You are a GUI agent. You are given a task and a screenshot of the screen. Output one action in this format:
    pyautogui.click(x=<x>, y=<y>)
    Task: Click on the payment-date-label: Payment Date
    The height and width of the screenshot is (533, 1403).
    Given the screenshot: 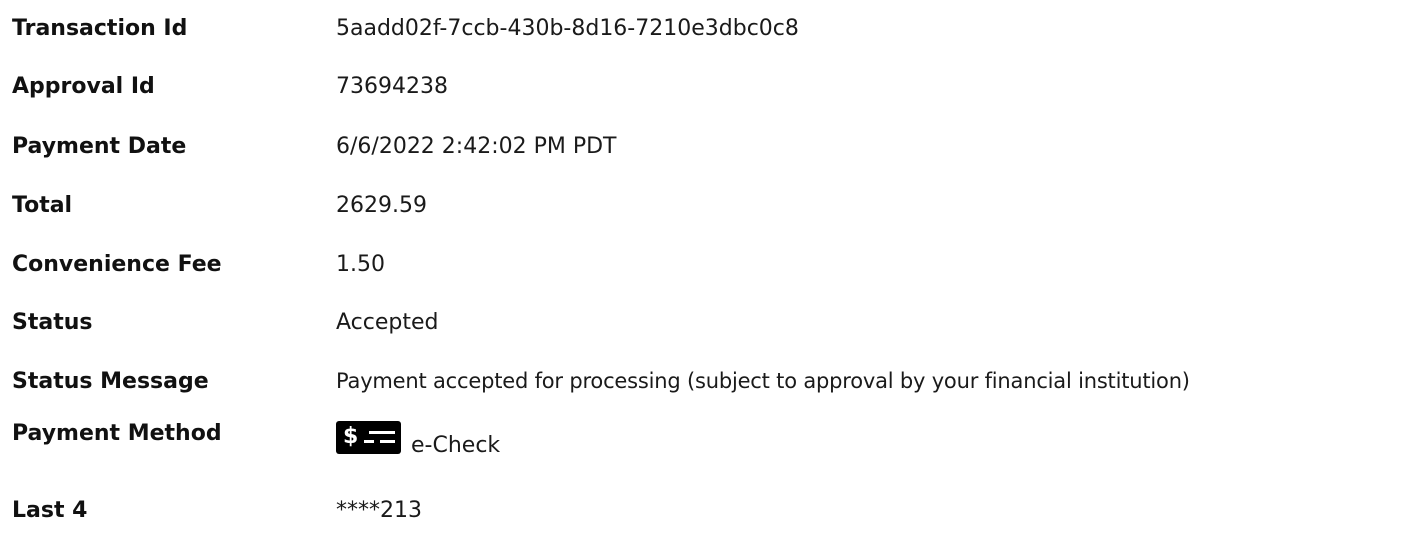 What is the action you would take?
    pyautogui.click(x=99, y=146)
    